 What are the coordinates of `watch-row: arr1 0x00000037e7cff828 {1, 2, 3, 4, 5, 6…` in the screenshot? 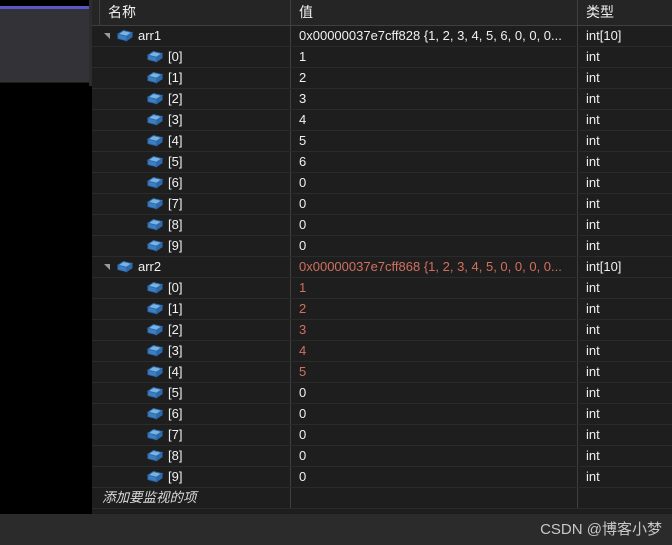 It's located at (382, 36).